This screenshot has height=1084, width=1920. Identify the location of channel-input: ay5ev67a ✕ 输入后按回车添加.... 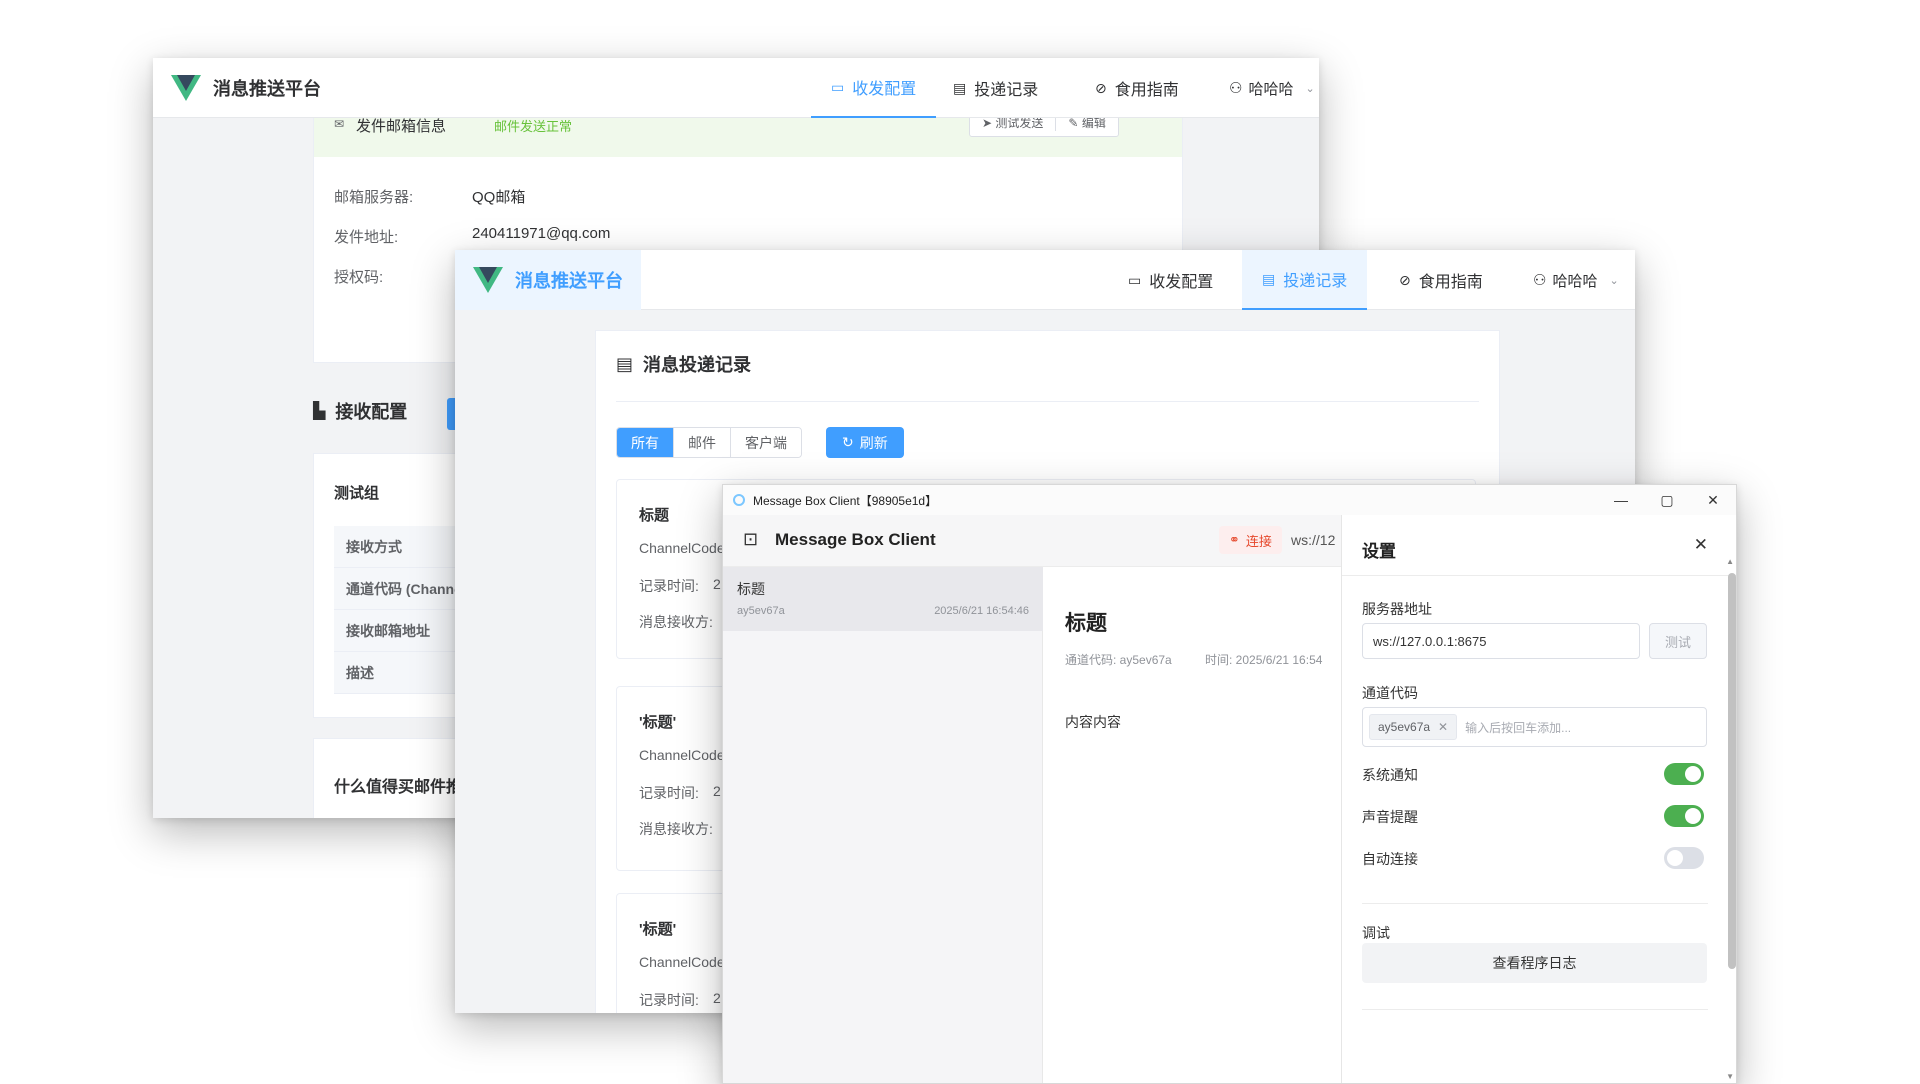
(1534, 727).